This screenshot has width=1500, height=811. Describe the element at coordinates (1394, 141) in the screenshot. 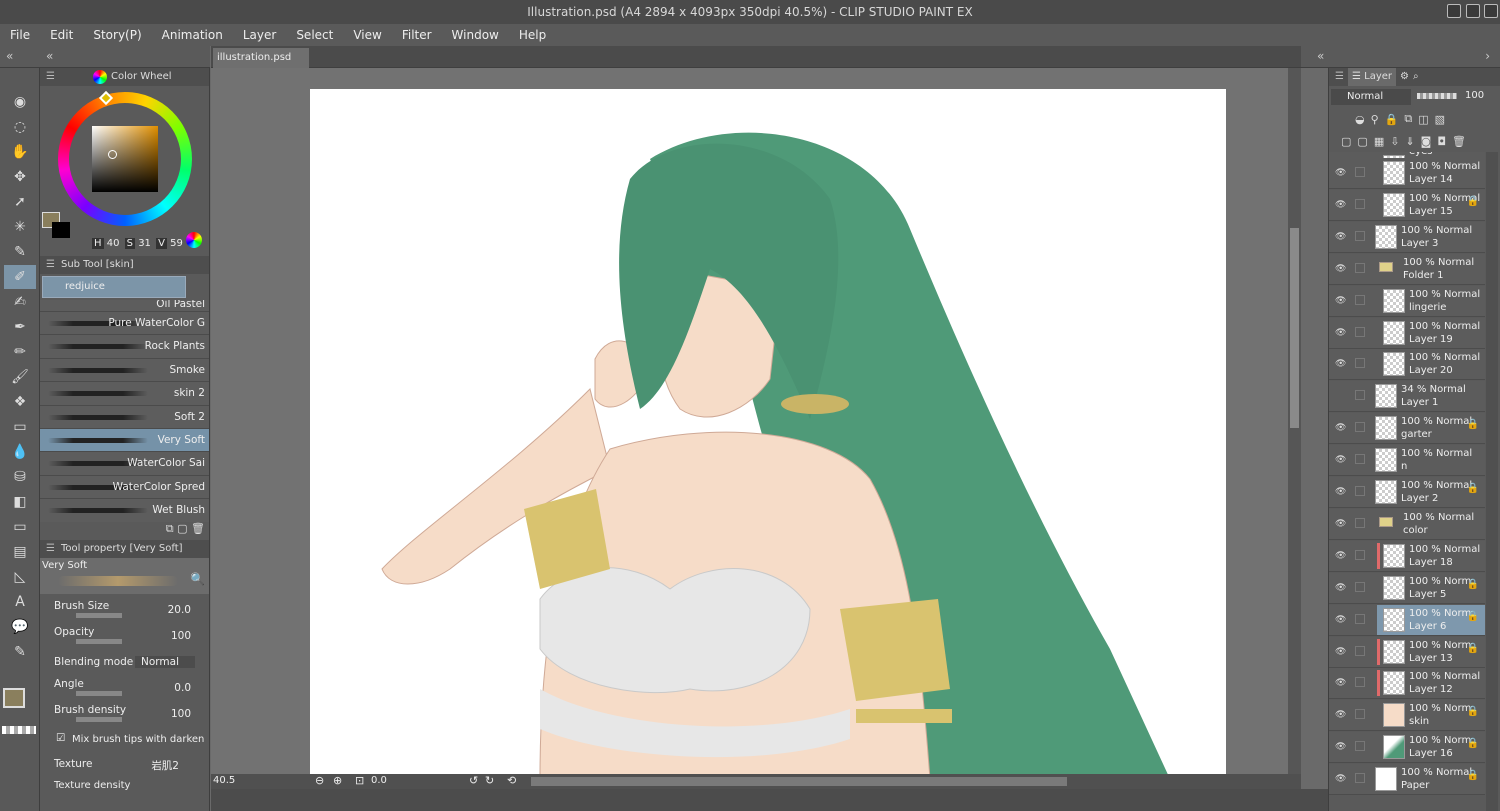

I see `transfer-down-icon: ⇩` at that location.